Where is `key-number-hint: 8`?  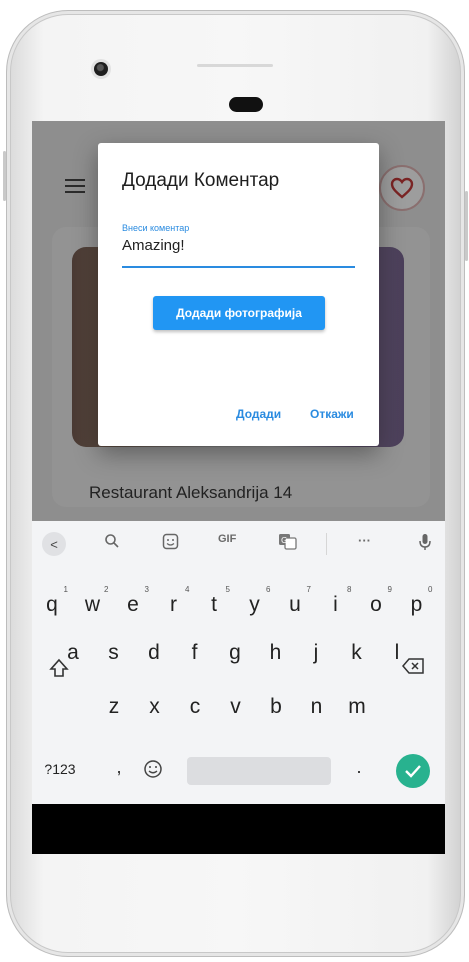 key-number-hint: 8 is located at coordinates (349, 589).